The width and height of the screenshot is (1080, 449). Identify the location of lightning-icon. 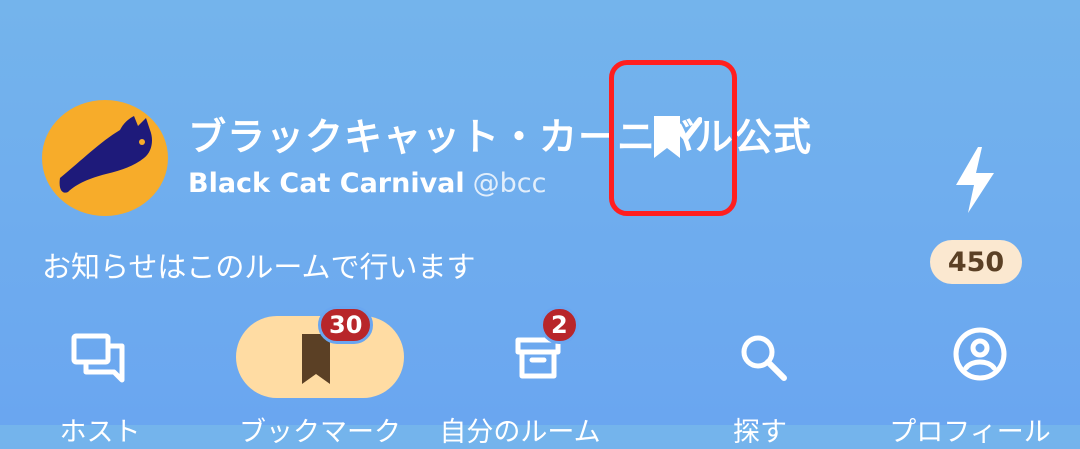
(975, 180).